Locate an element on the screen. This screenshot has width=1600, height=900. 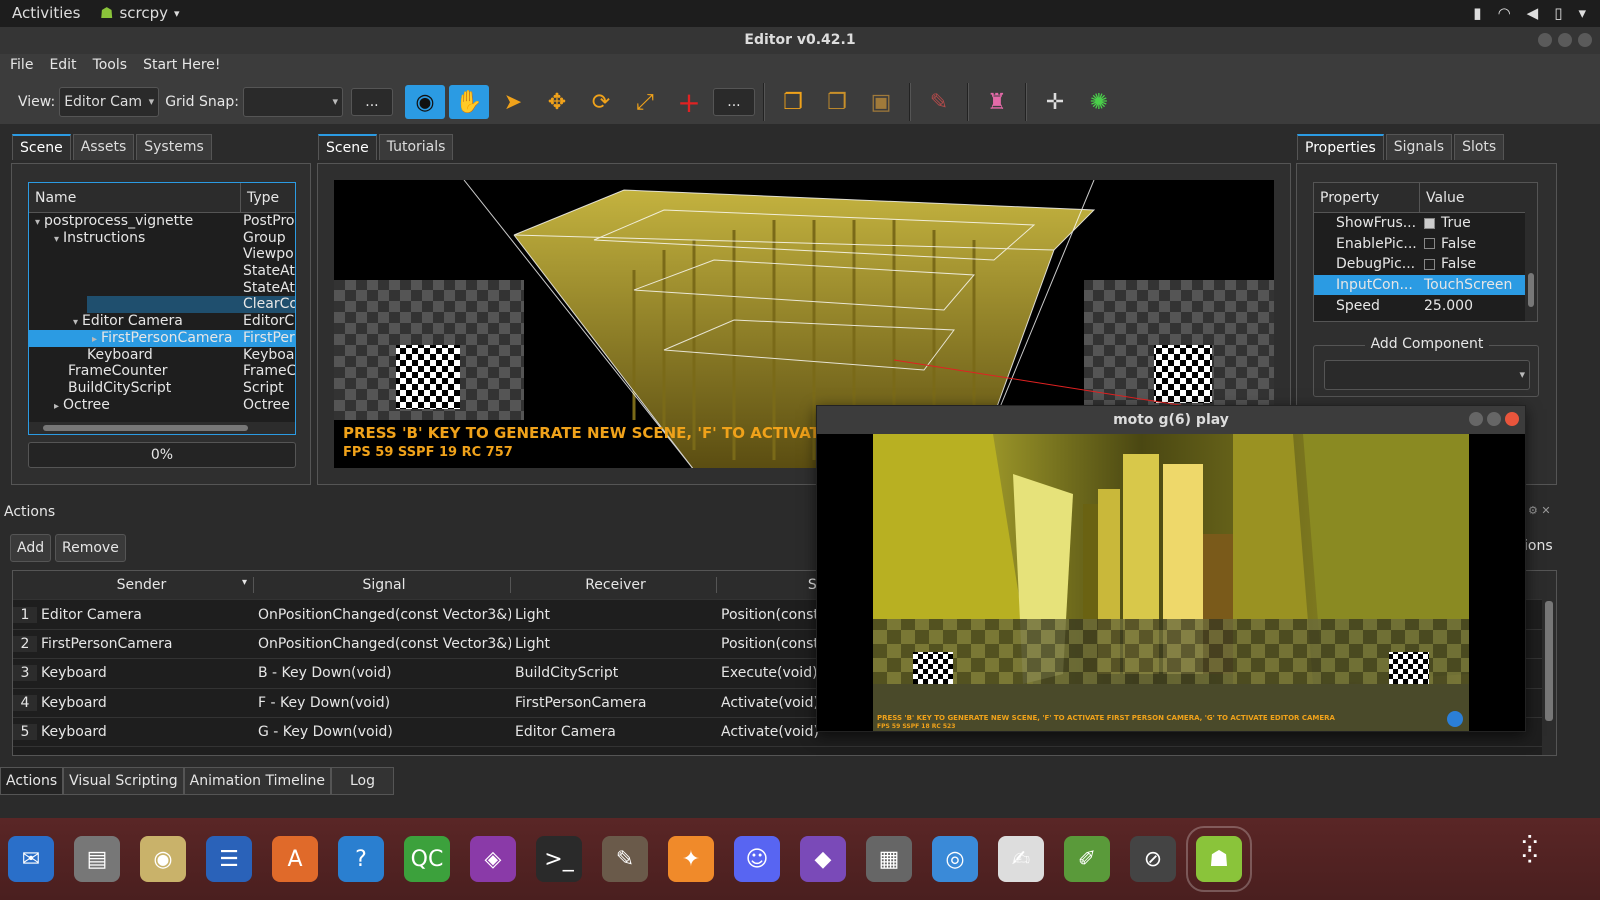
app-menu: ☗ scrcpy ▾ is located at coordinates (140, 13).